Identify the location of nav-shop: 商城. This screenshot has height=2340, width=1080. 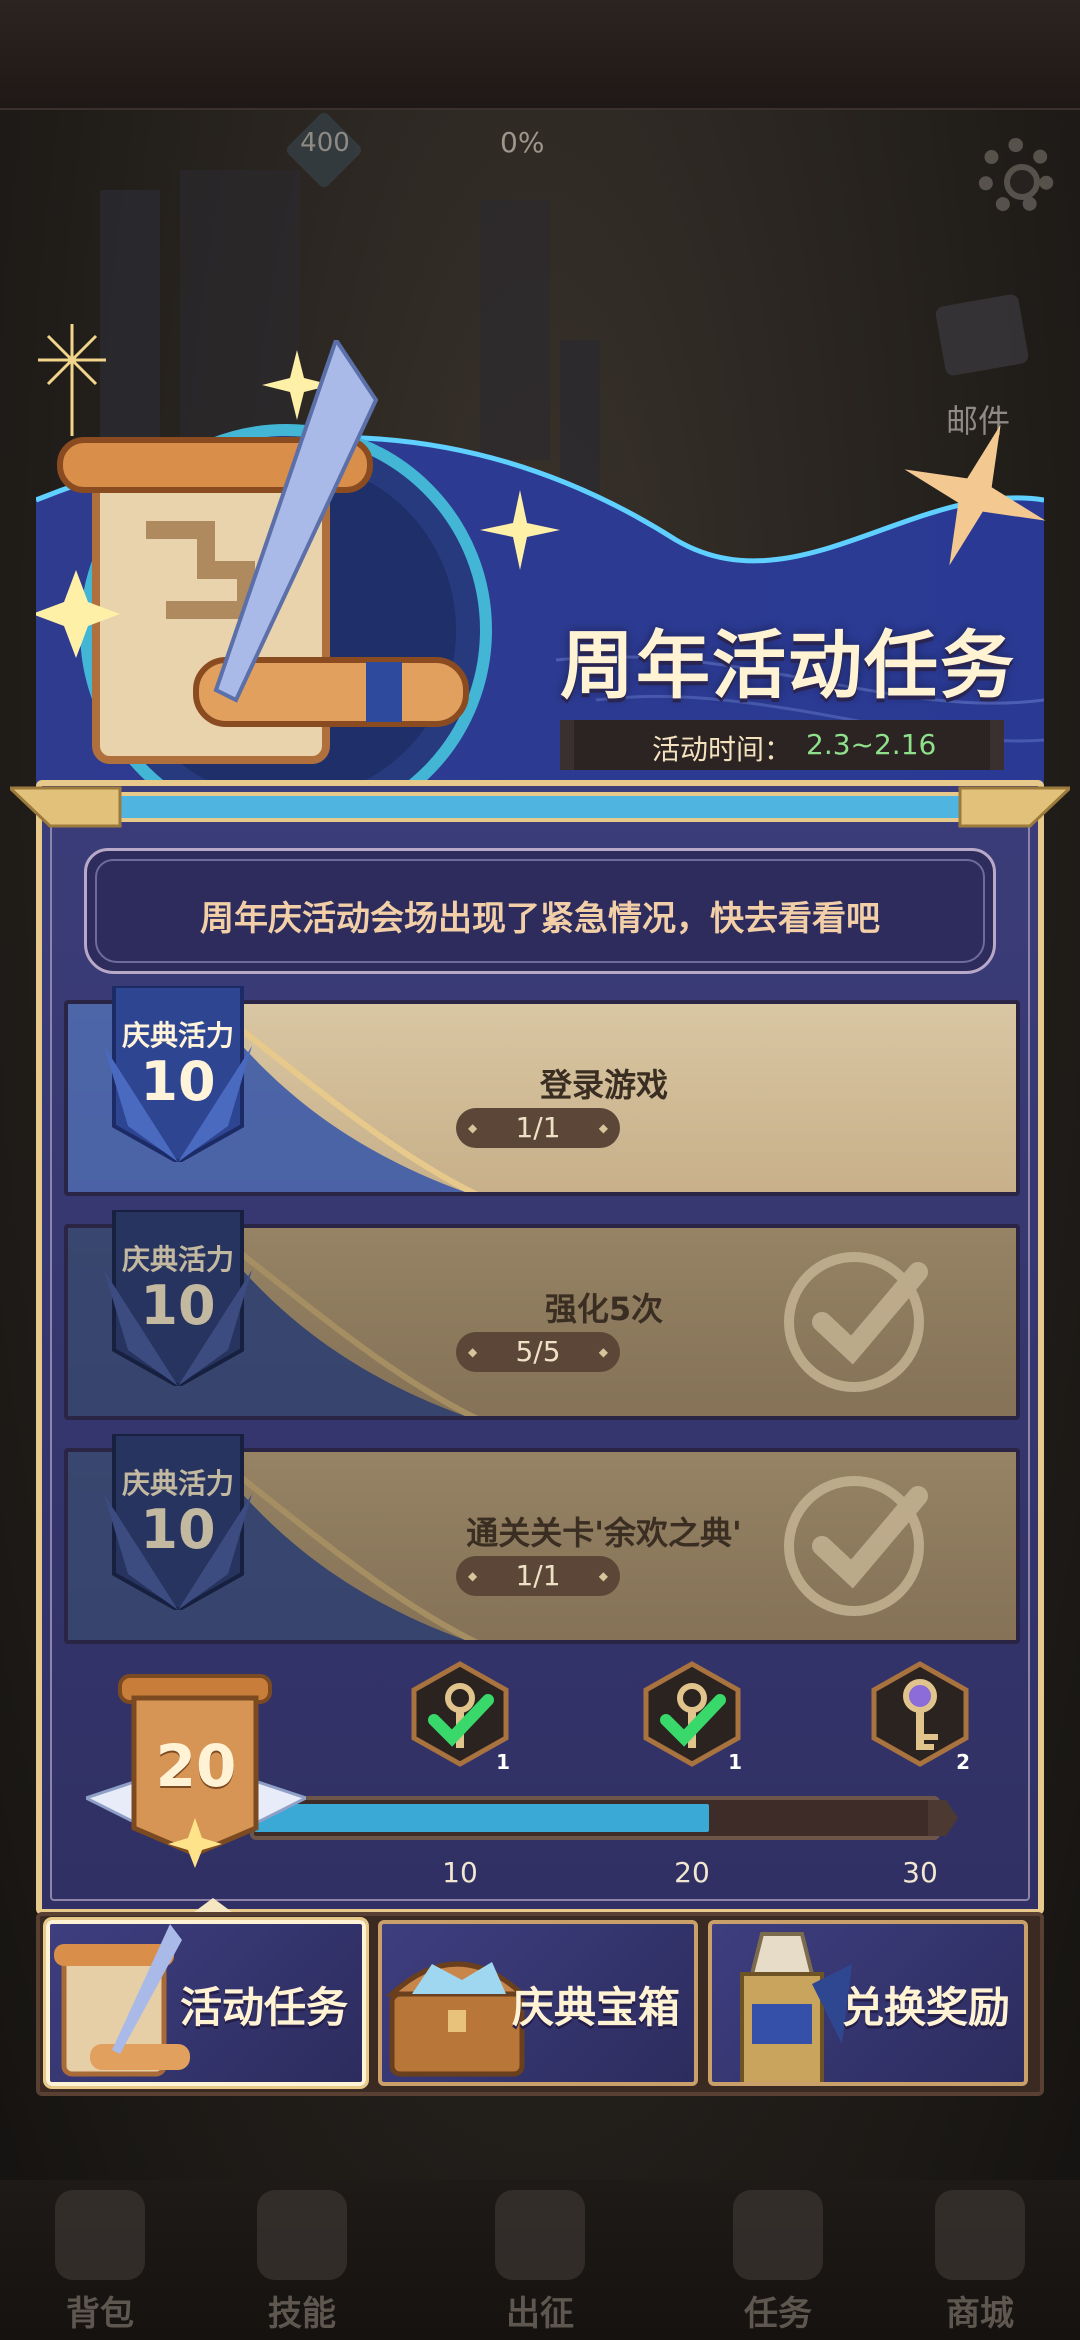
(980, 2265).